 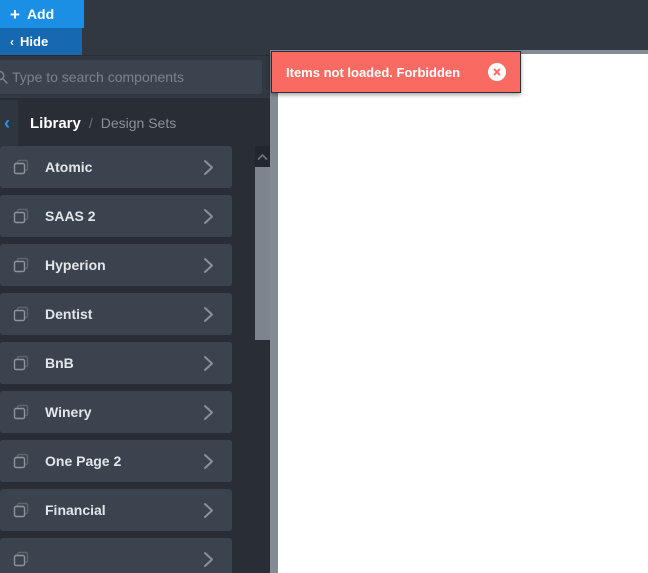 I want to click on breadcrumb-current: Library, so click(x=55, y=123).